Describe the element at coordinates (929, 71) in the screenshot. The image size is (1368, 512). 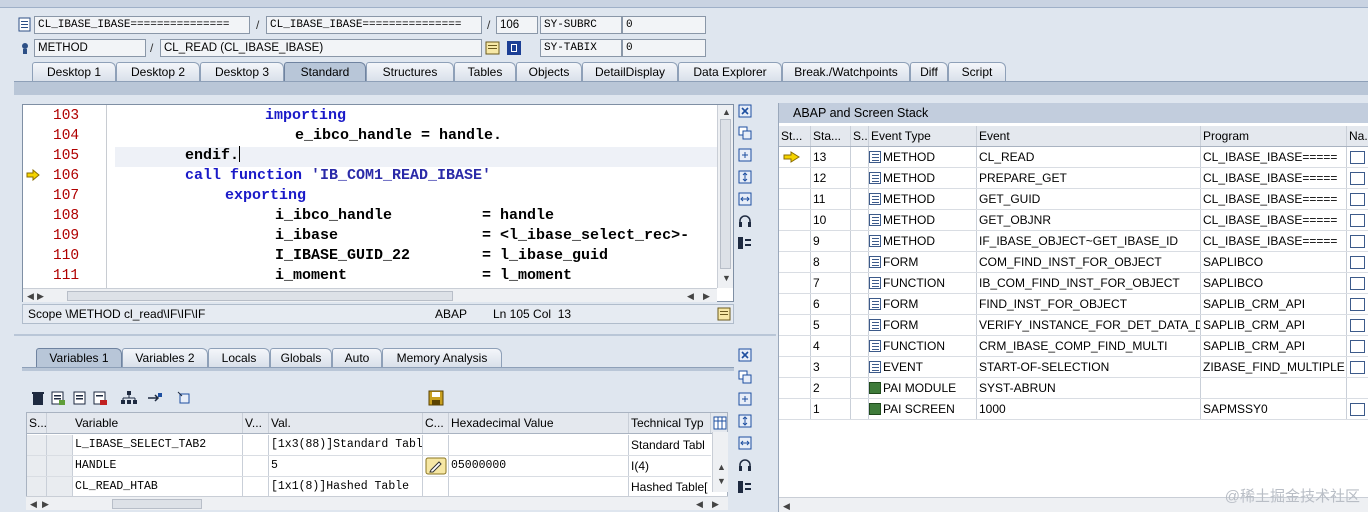
I see `tab-diff: Diff` at that location.